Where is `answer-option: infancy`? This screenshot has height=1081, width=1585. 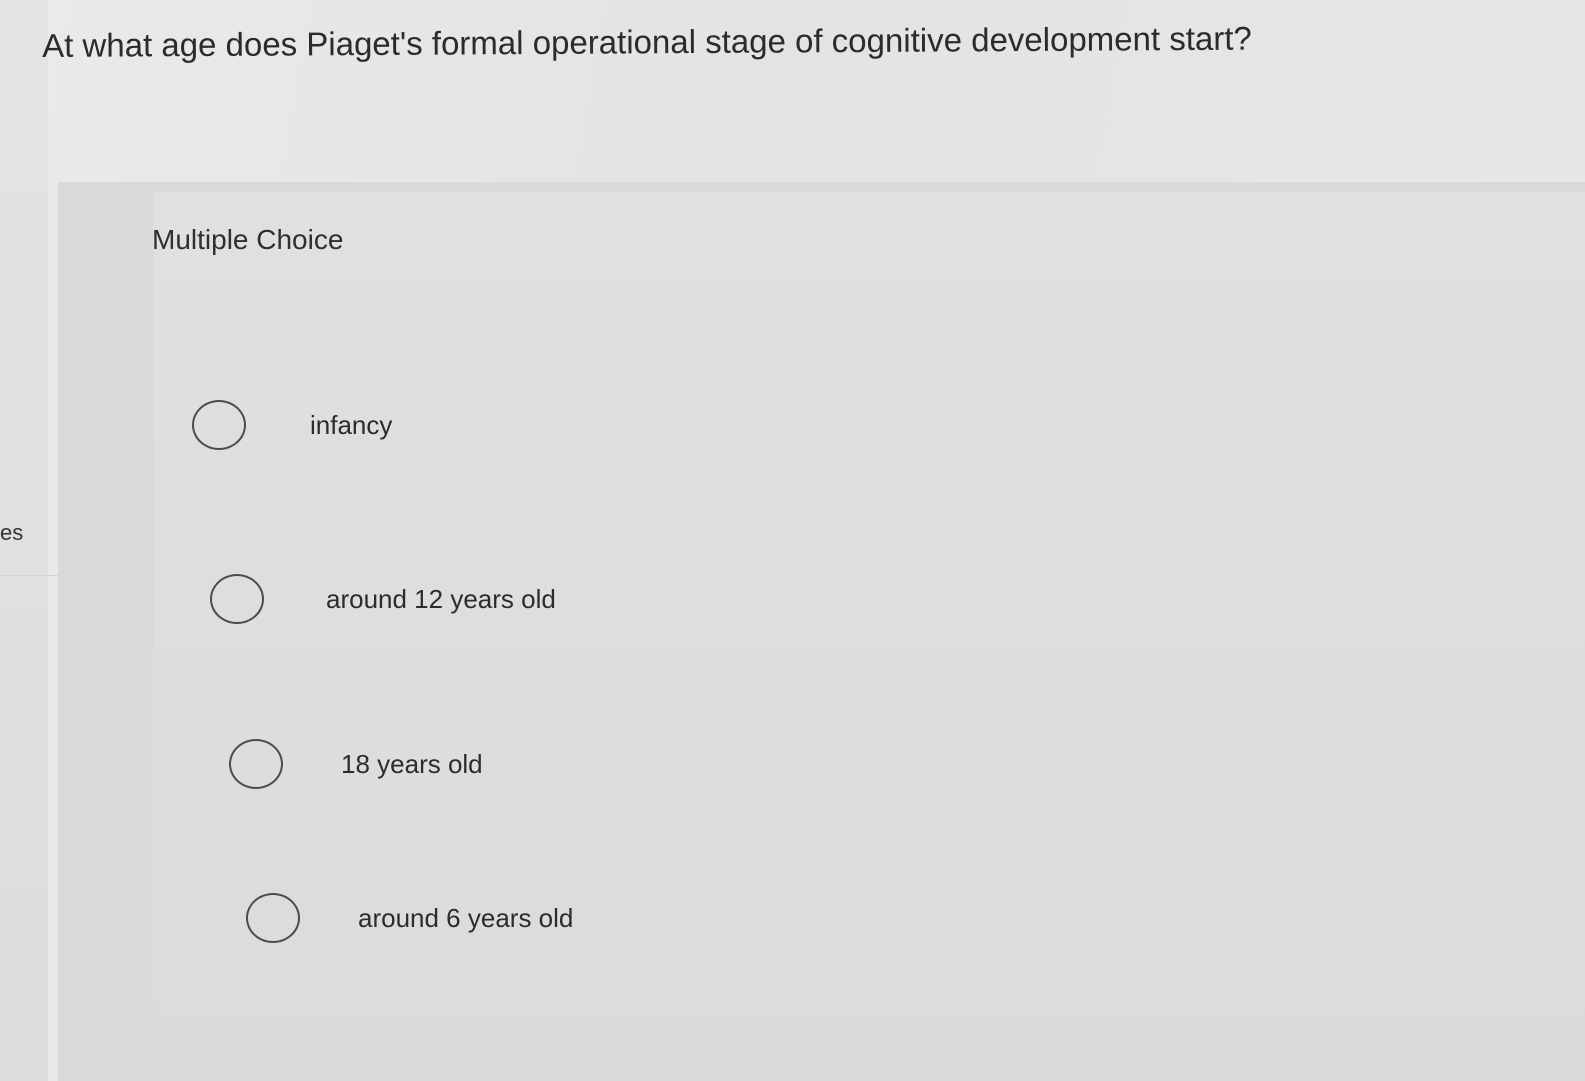 answer-option: infancy is located at coordinates (292, 425).